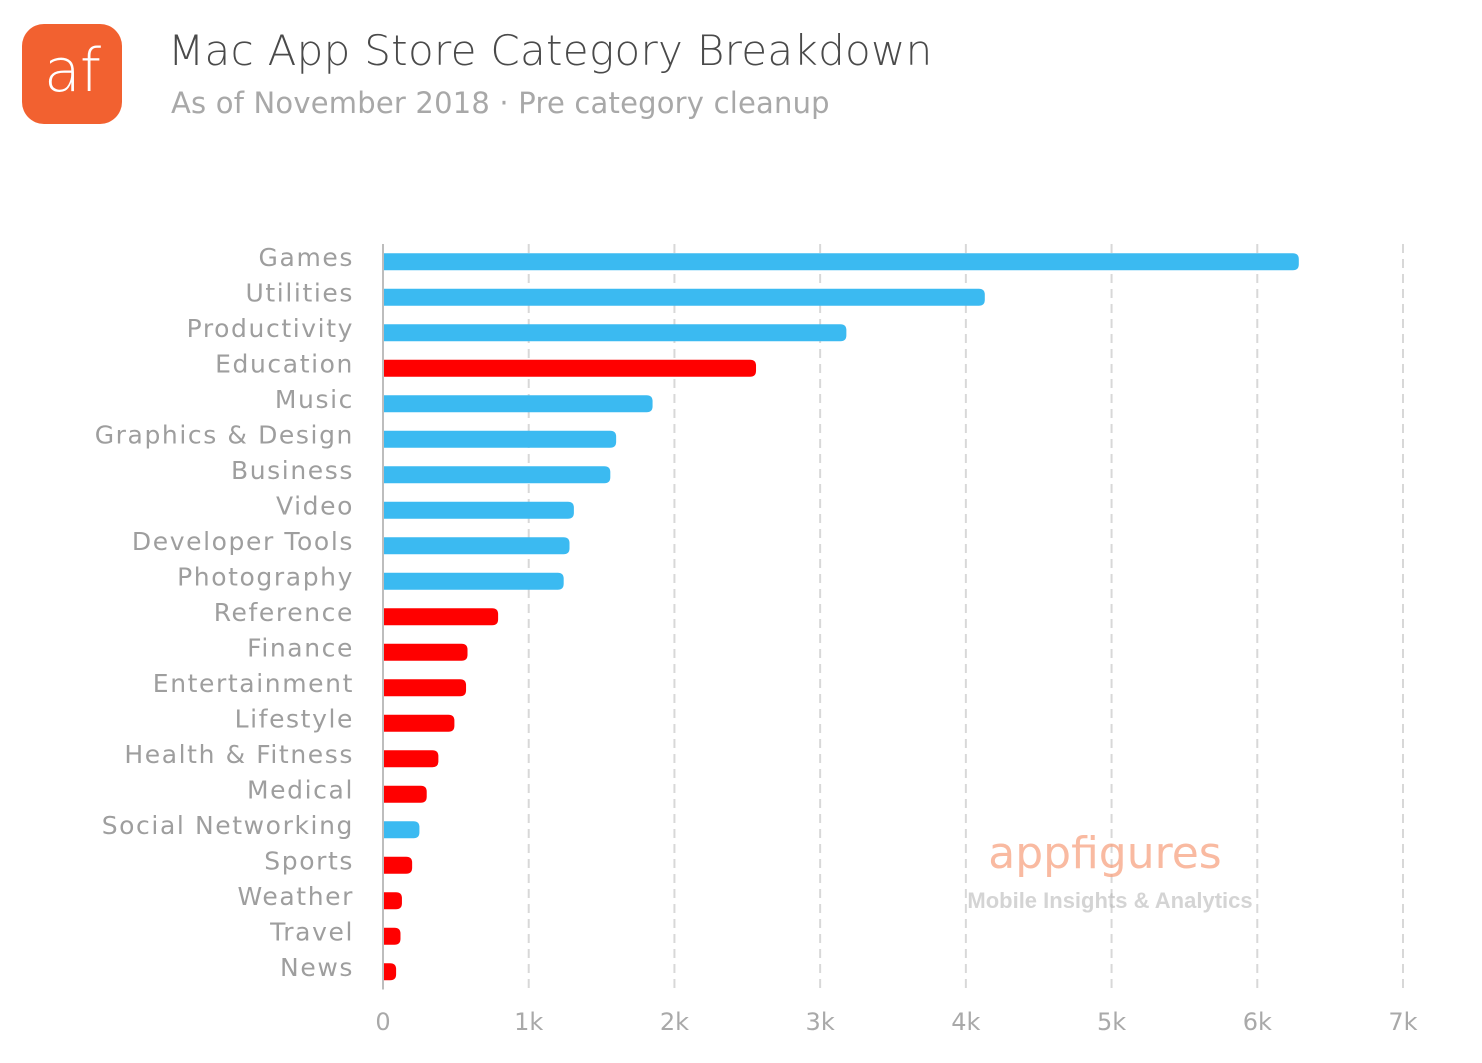  Describe the element at coordinates (224, 434) in the screenshot. I see `category-label: Graphics & Design` at that location.